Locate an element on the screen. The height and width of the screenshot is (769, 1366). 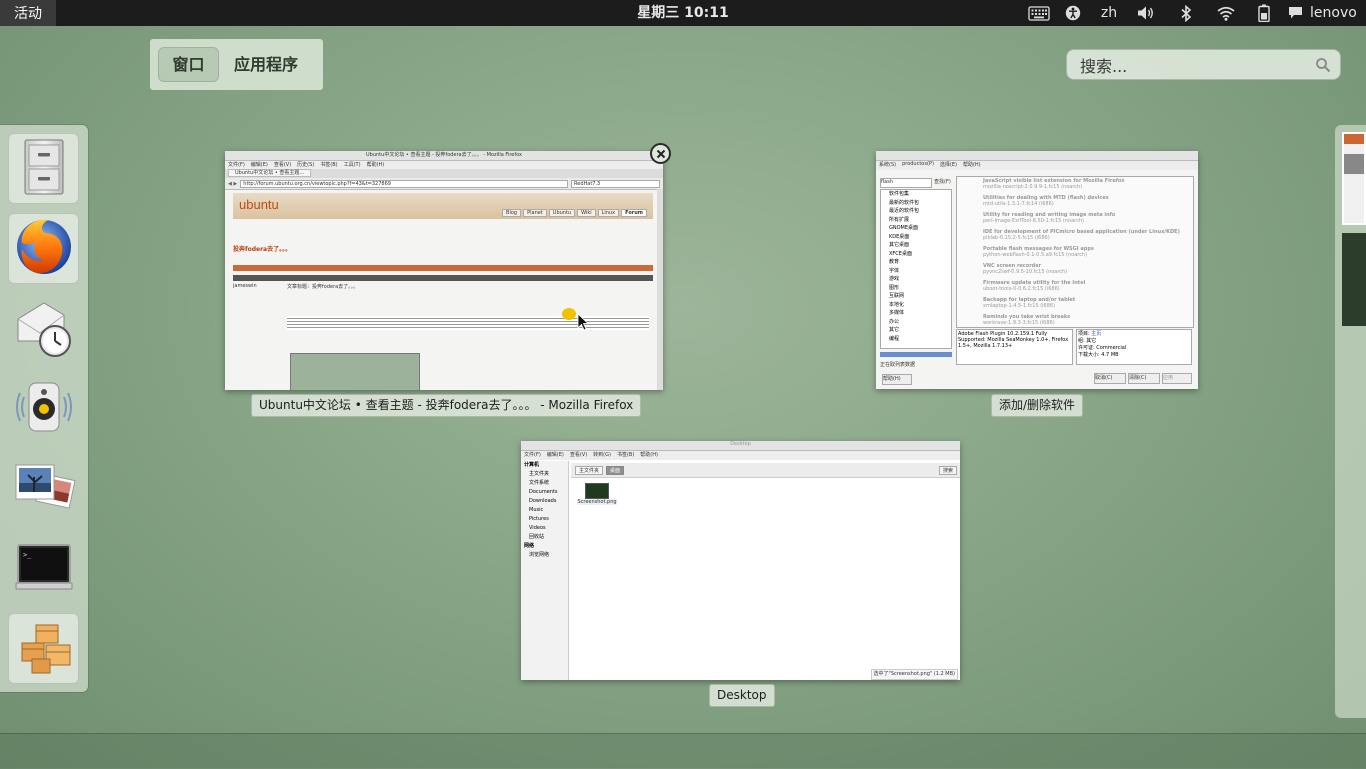
chat-icon is located at coordinates (1295, 13).